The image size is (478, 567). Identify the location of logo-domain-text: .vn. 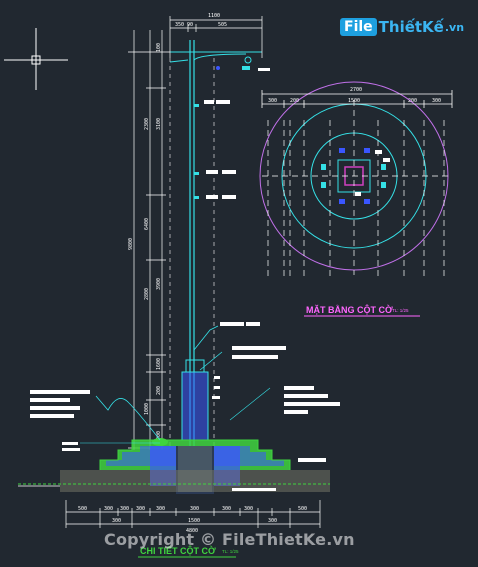
(454, 27).